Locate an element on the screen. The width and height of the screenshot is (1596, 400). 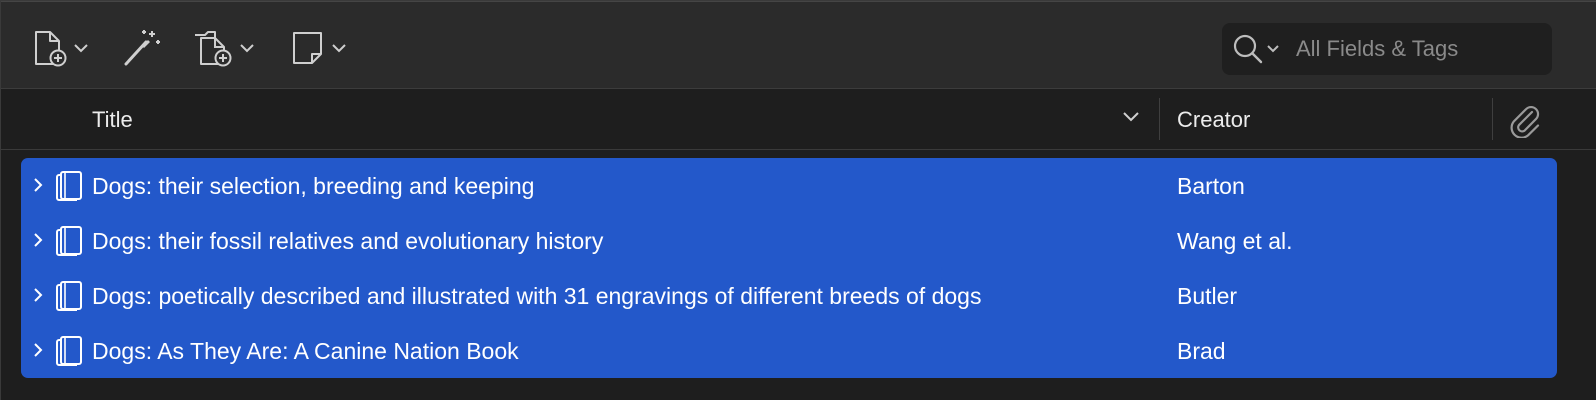
creator-column-header: Creator is located at coordinates (1213, 120).